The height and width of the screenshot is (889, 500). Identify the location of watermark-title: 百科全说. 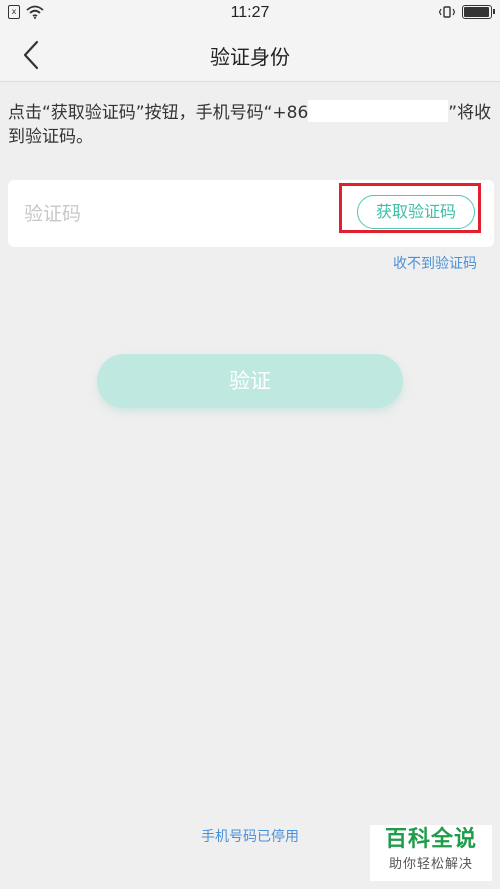
(430, 839).